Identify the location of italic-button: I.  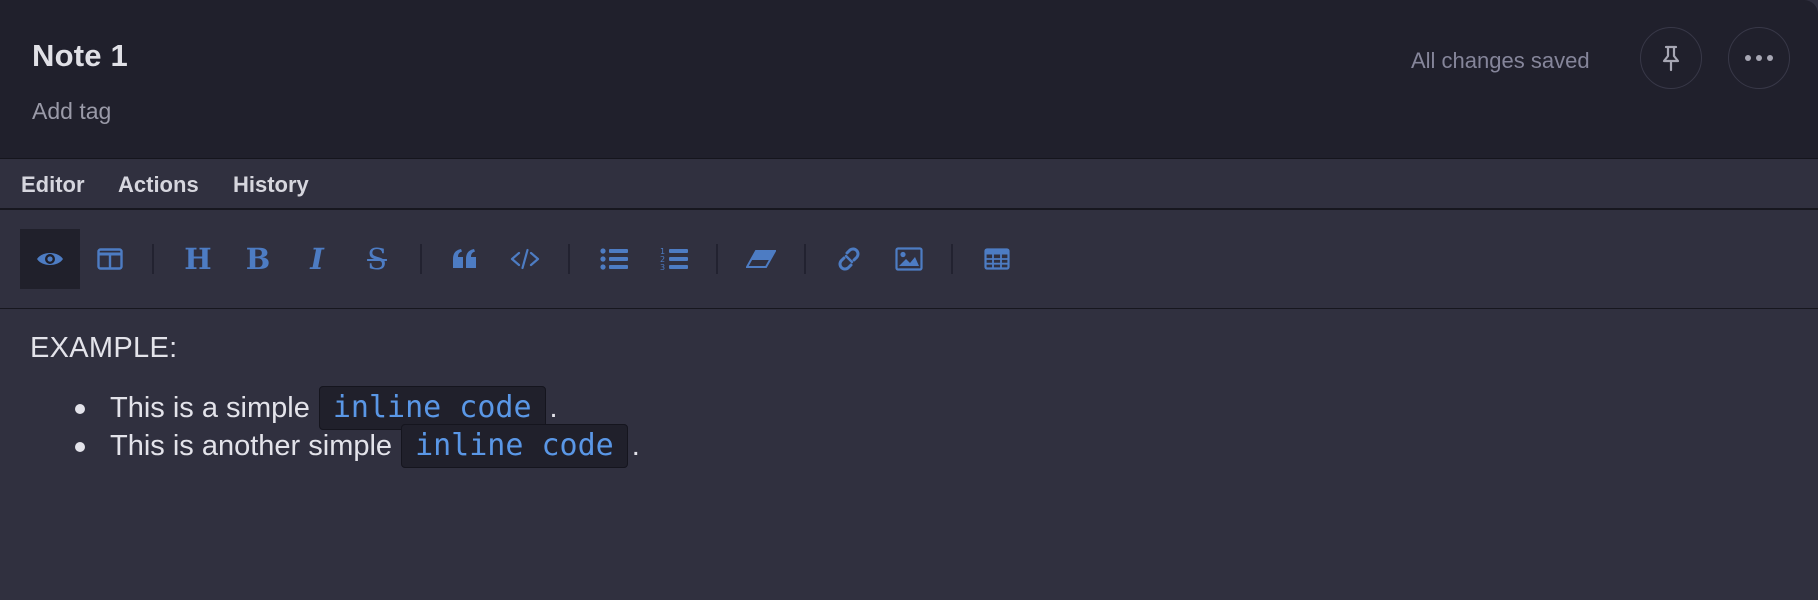
(317, 259).